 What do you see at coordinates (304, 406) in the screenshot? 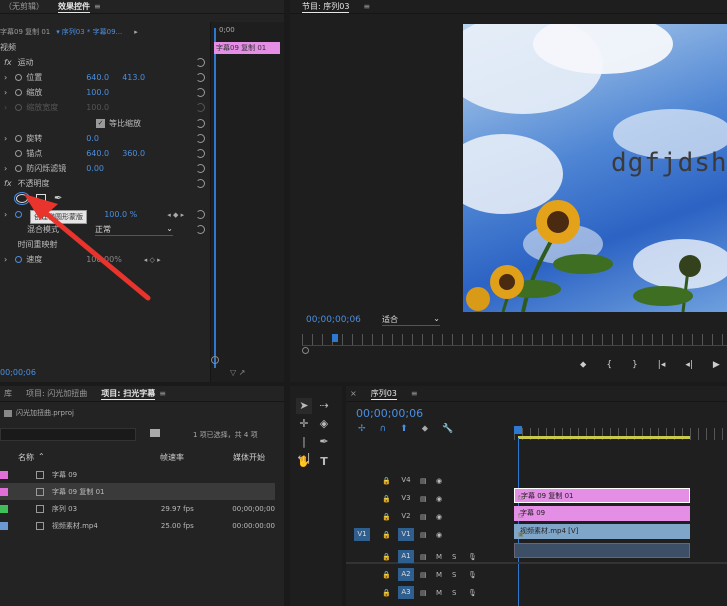
I see `selection-tool-icon: ➤` at bounding box center [304, 406].